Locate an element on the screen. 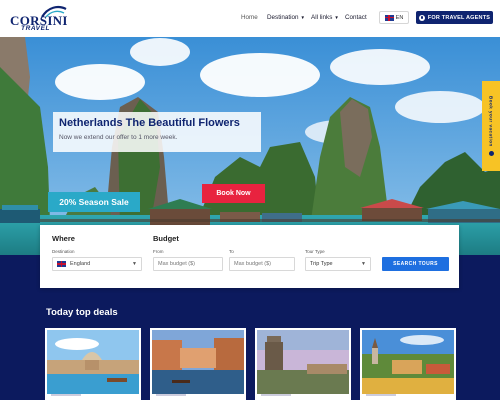  deal-image-canal is located at coordinates (198, 362).